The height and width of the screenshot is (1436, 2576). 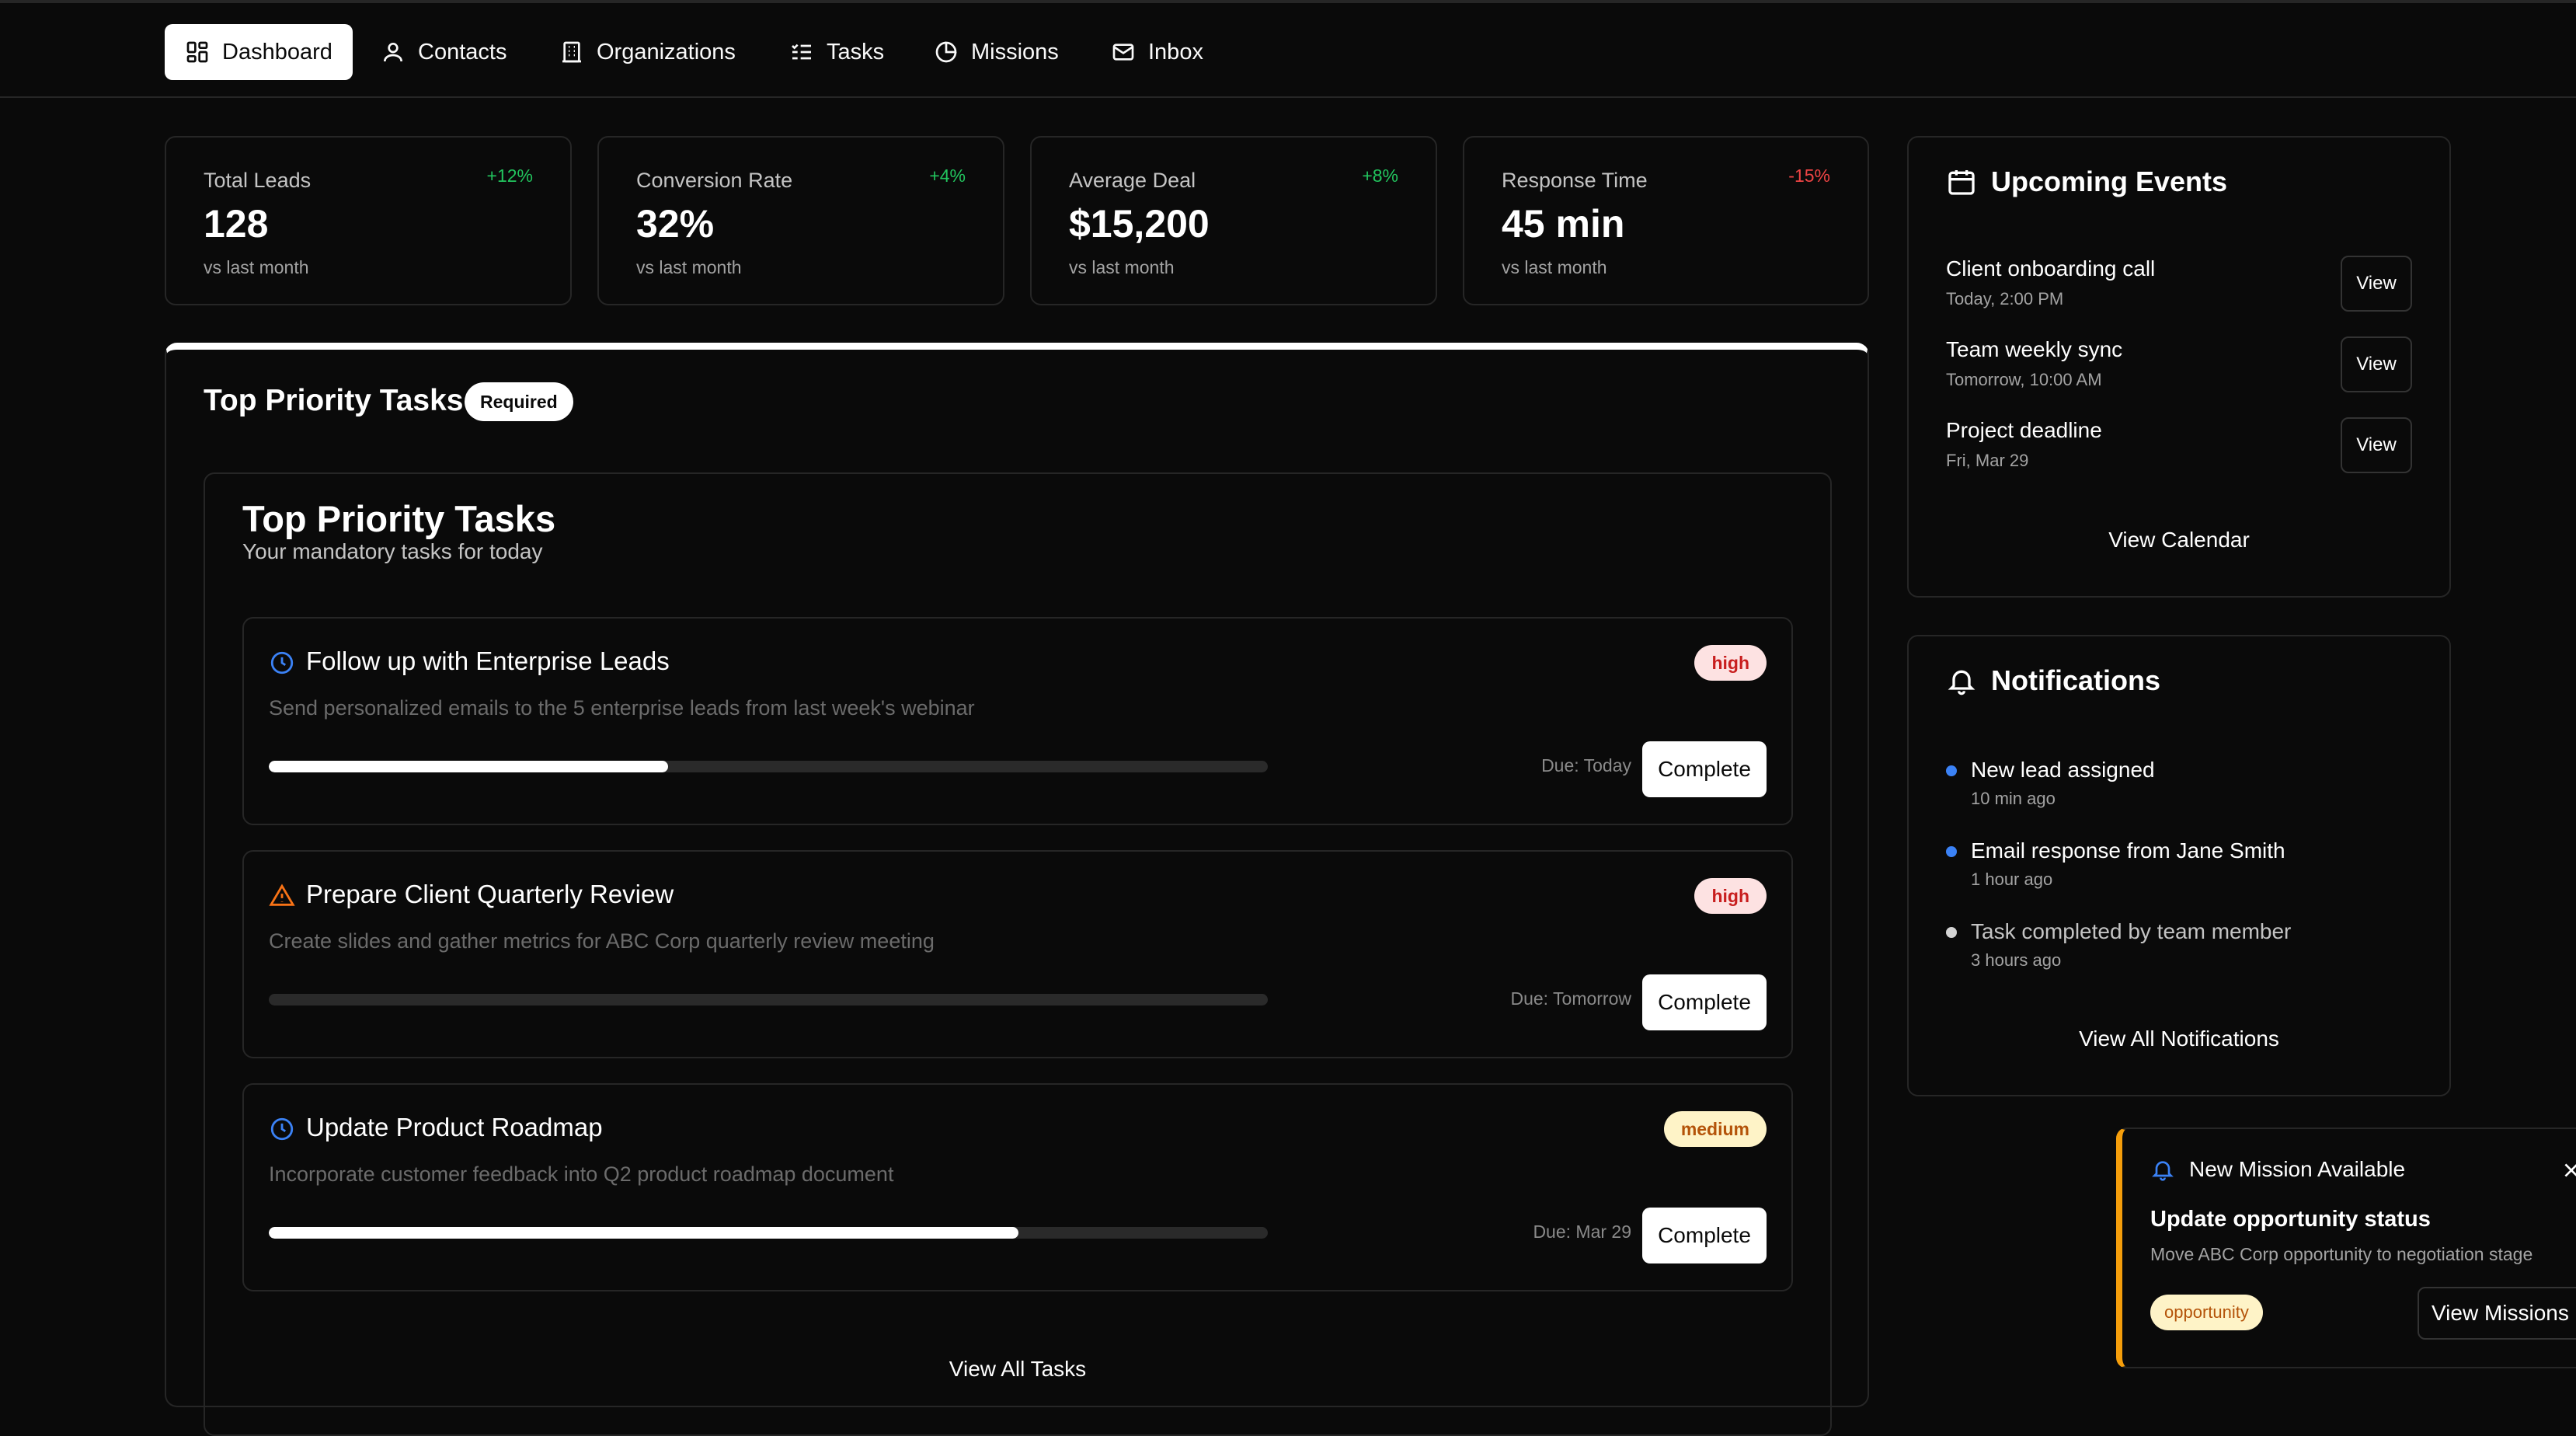 I want to click on nav-contacts: Contacts, so click(x=443, y=52).